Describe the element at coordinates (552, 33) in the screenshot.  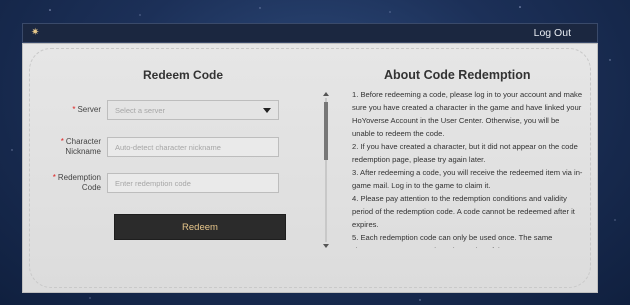
I see `logout-link: Log Out` at that location.